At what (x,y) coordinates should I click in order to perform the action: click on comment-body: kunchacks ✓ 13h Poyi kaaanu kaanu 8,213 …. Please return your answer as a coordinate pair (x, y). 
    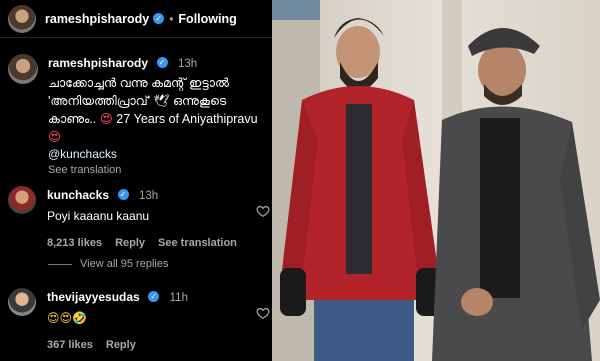
    Looking at the image, I should click on (145, 217).